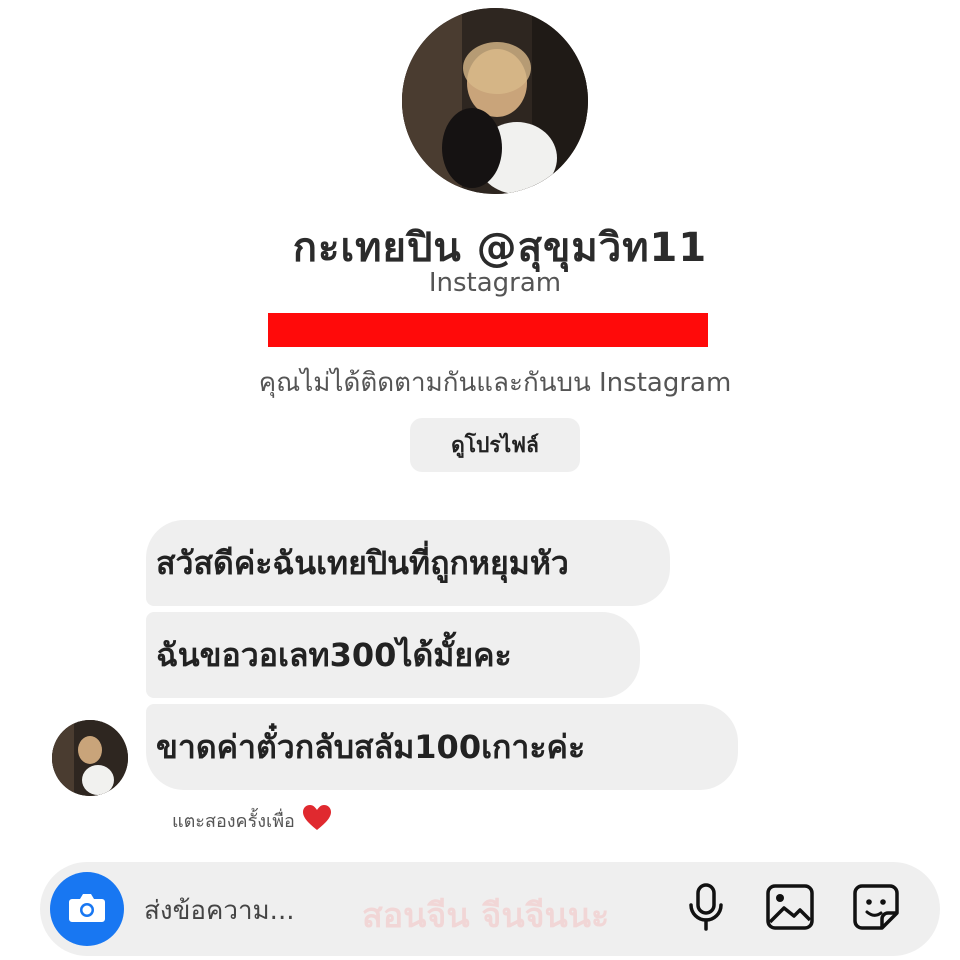  I want to click on message-text: ฉันขอวอเลท300ได้มั้ยคะ, so click(334, 654).